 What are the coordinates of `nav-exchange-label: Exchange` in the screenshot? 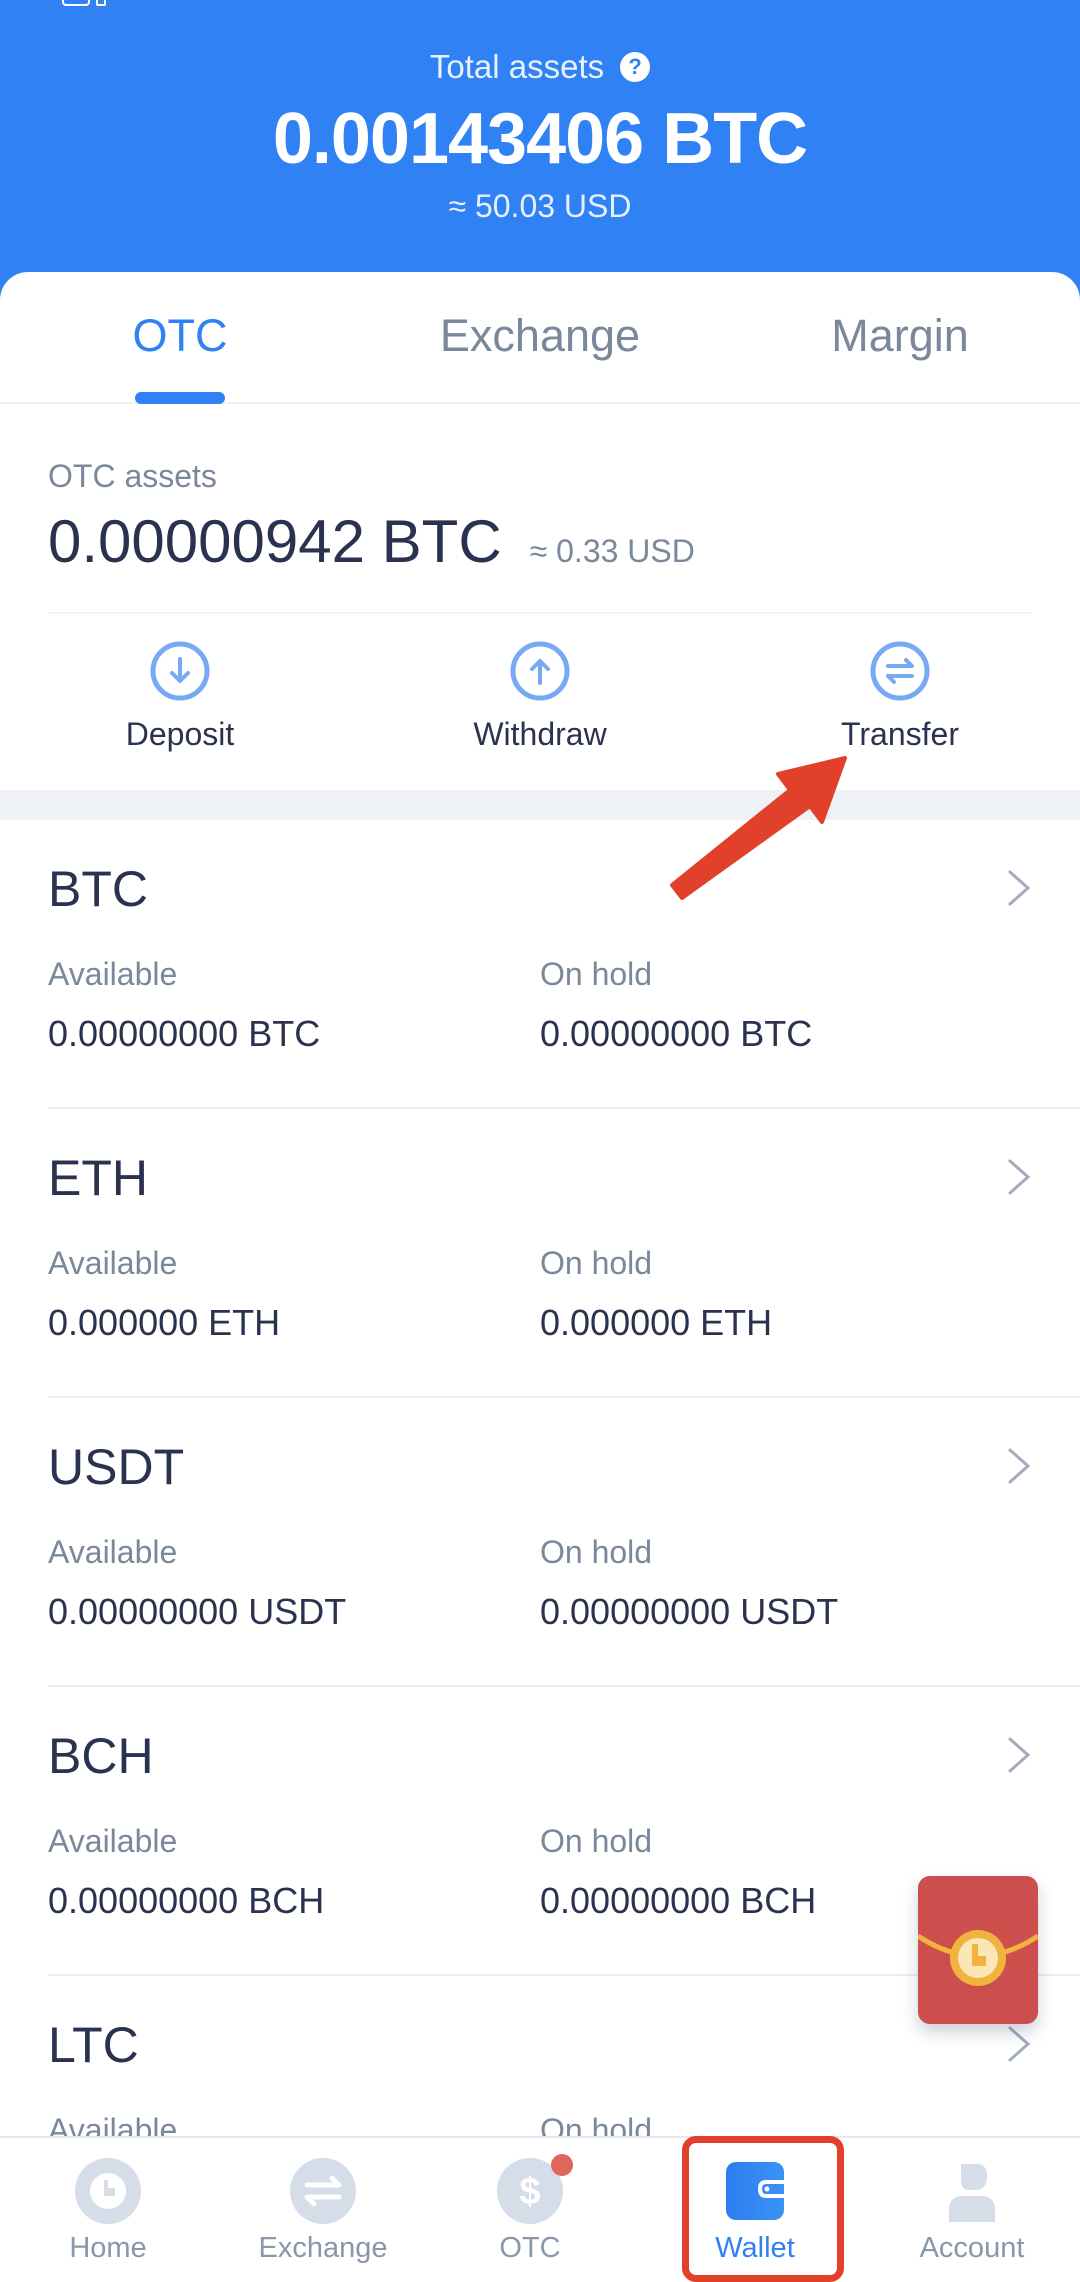 It's located at (323, 2248).